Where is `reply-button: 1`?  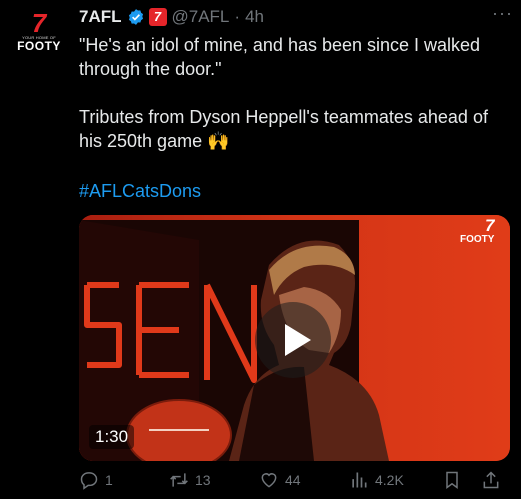 reply-button: 1 is located at coordinates (96, 480).